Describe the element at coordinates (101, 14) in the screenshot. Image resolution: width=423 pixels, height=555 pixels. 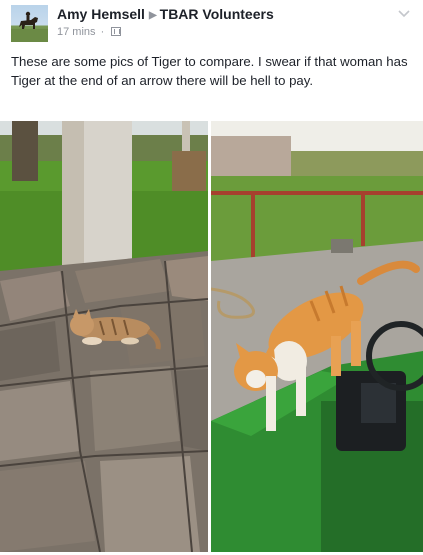
I see `author-name: Amy Hemsell` at that location.